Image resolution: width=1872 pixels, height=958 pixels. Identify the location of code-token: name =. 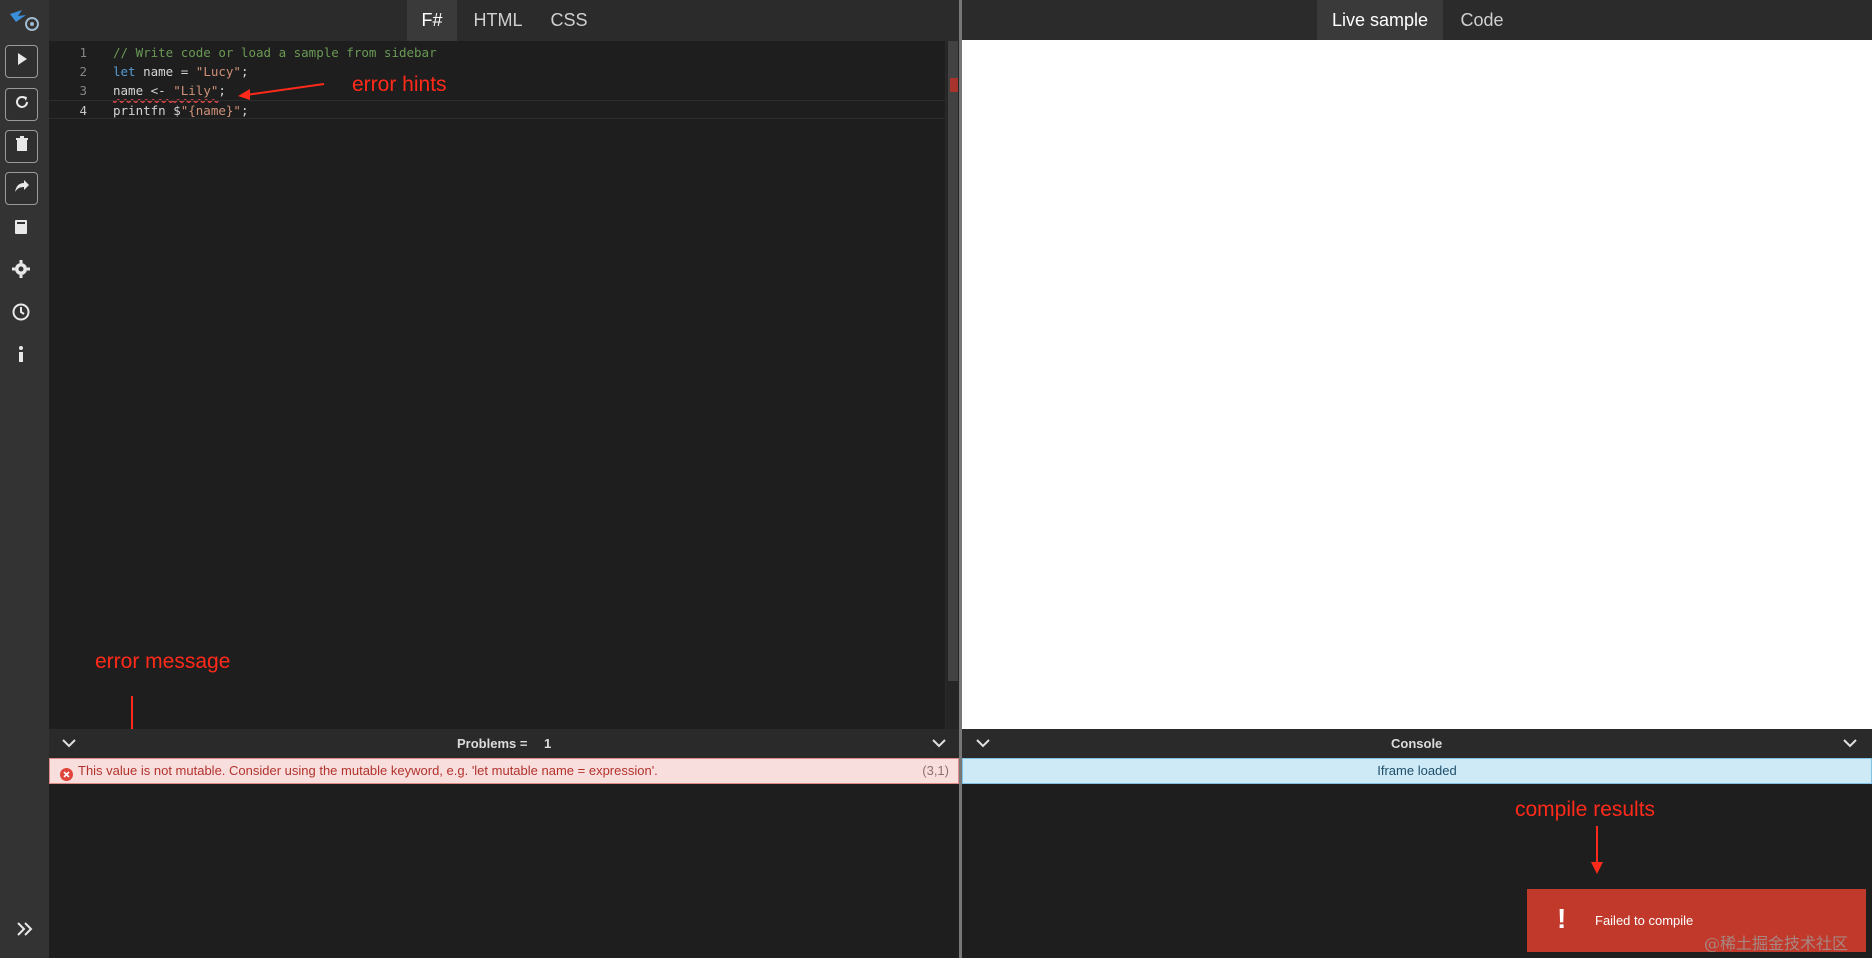
(165, 71).